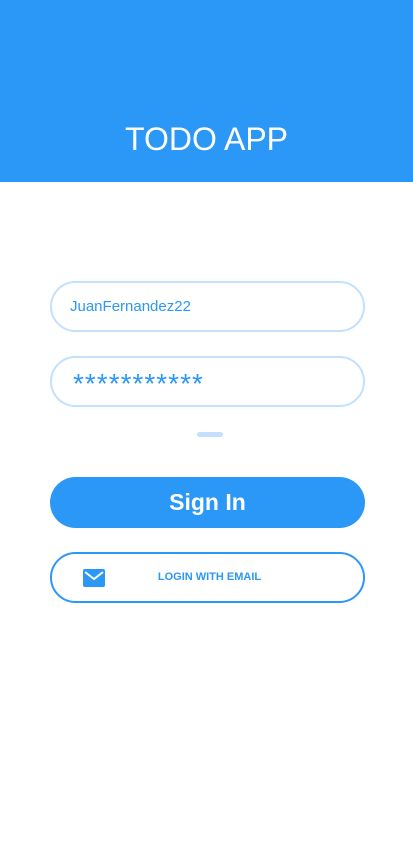  I want to click on app-title: TODO APP, so click(206, 139).